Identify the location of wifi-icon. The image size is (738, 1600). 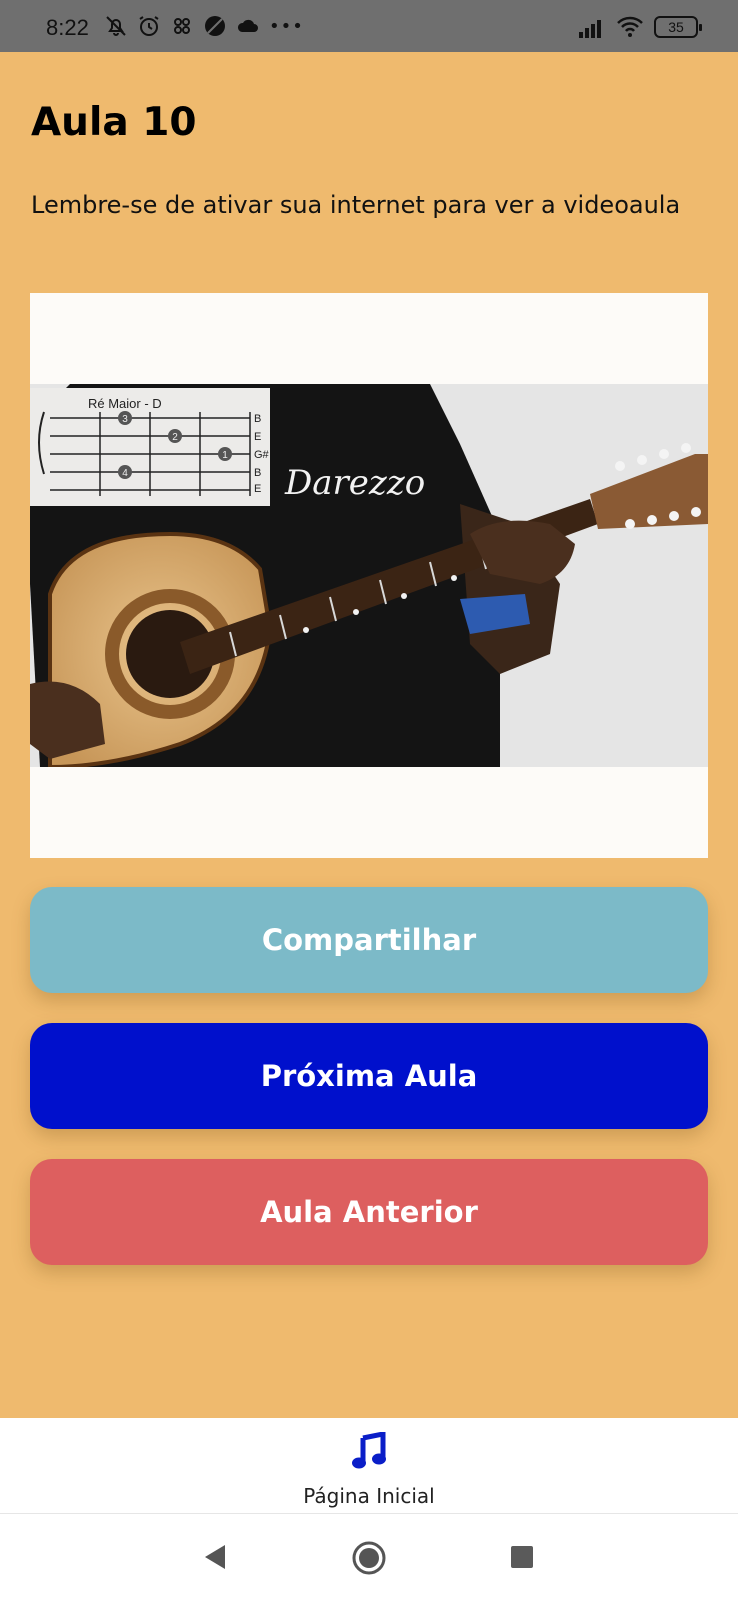
(630, 26).